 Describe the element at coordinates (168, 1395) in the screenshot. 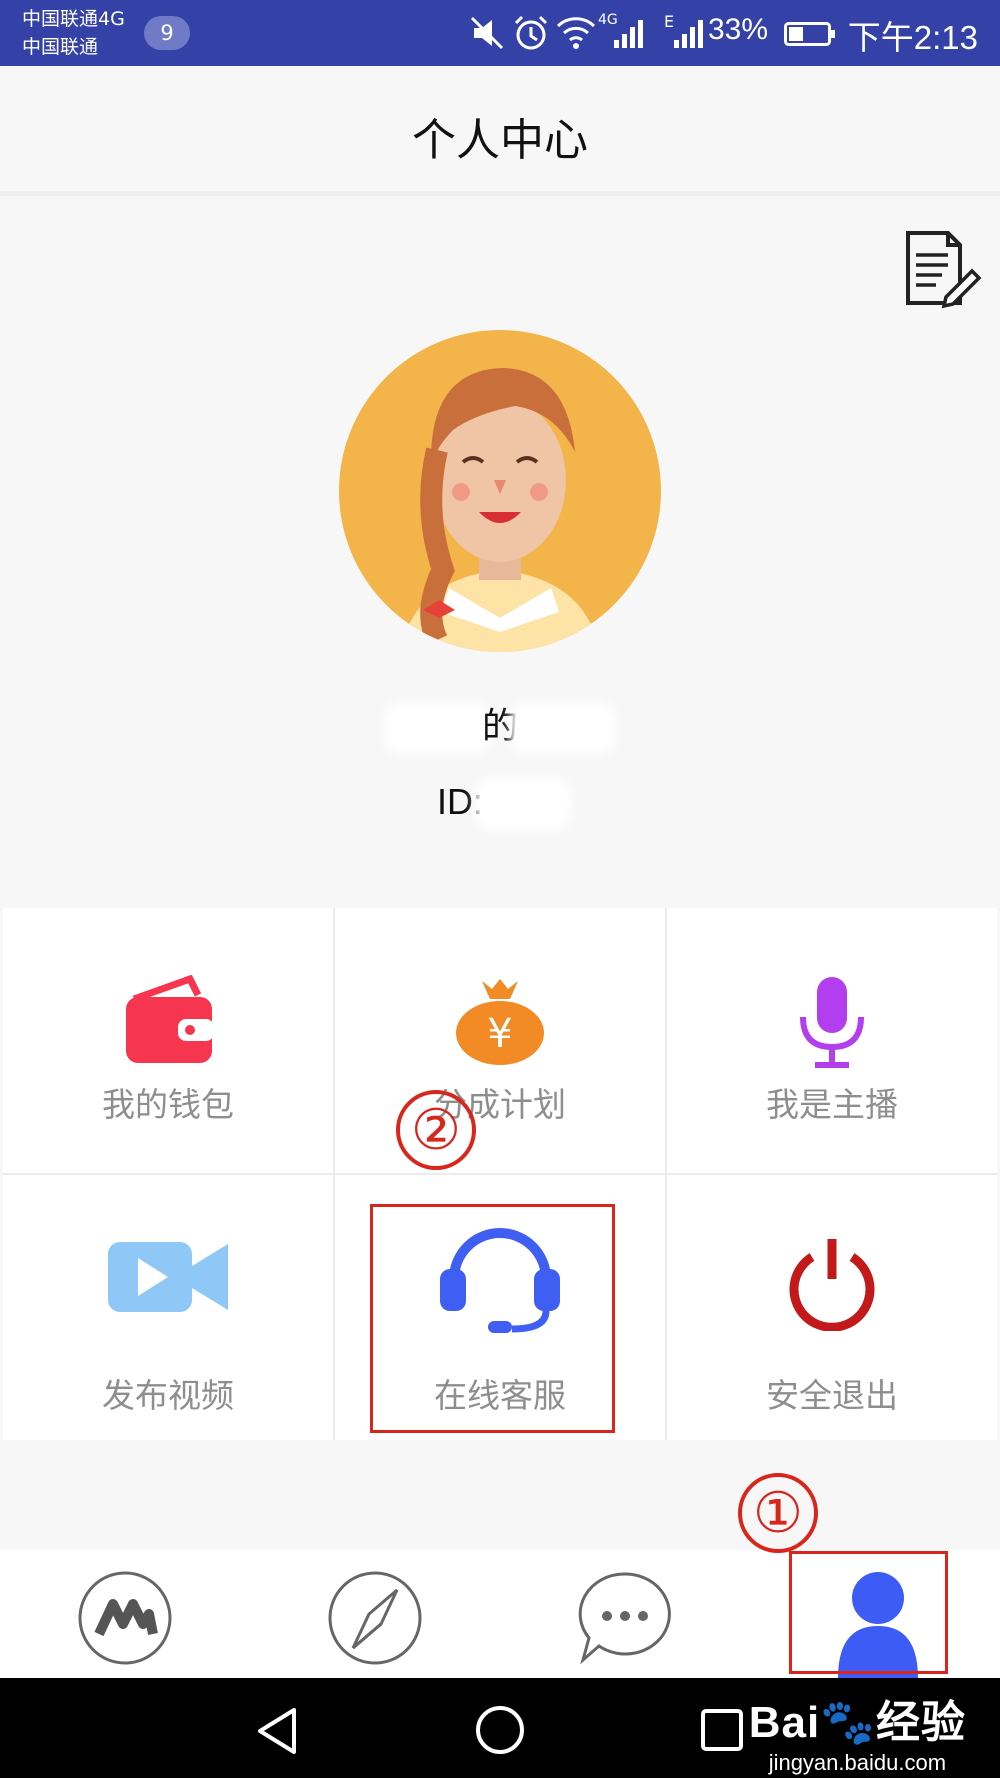

I see `publish-video-label: 发布视频` at that location.